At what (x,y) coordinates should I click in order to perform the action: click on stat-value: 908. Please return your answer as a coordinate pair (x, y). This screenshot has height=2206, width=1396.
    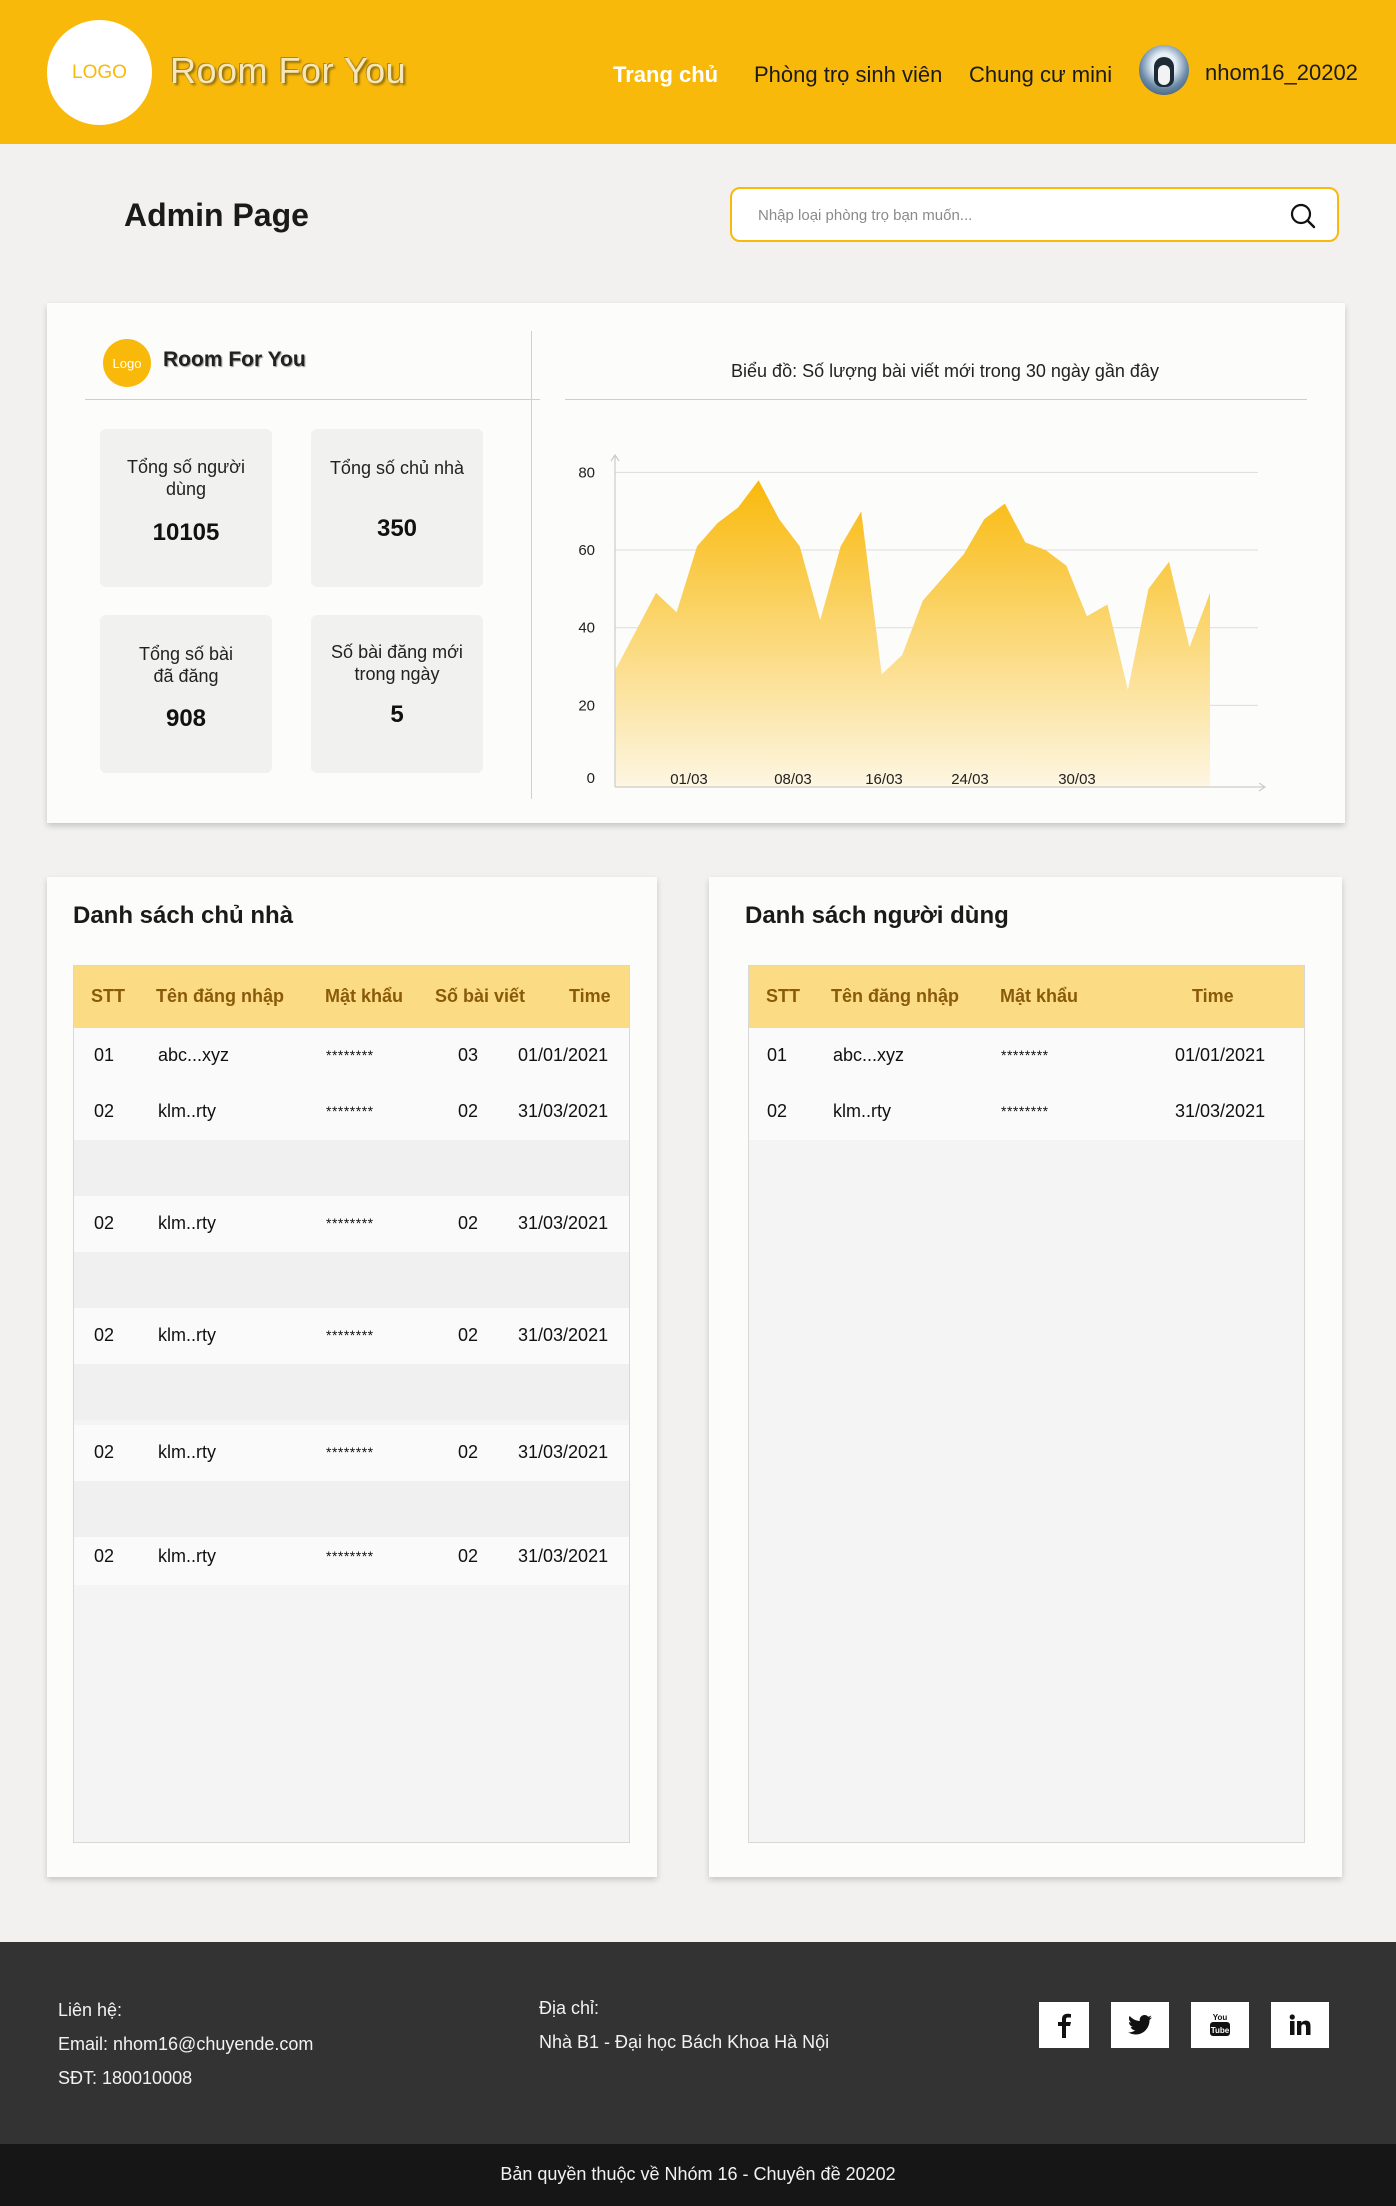
    Looking at the image, I should click on (186, 718).